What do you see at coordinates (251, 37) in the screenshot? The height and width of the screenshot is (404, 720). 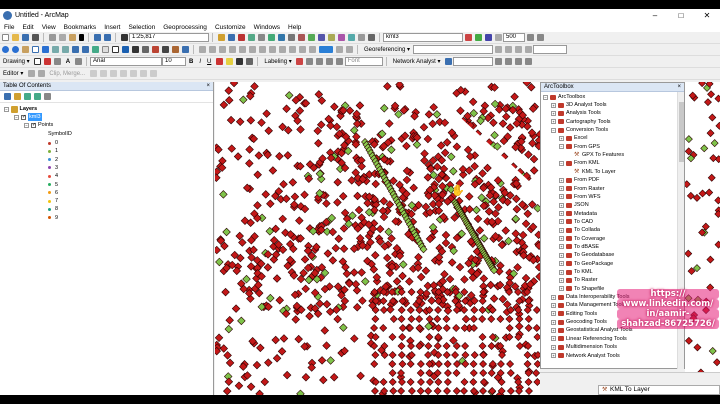 I see `python-icon` at bounding box center [251, 37].